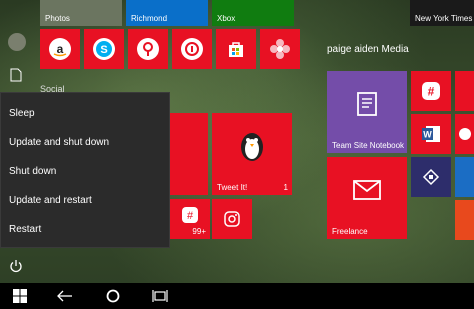 This screenshot has width=474, height=309. I want to click on tile-richmond: Richmond, so click(167, 13).